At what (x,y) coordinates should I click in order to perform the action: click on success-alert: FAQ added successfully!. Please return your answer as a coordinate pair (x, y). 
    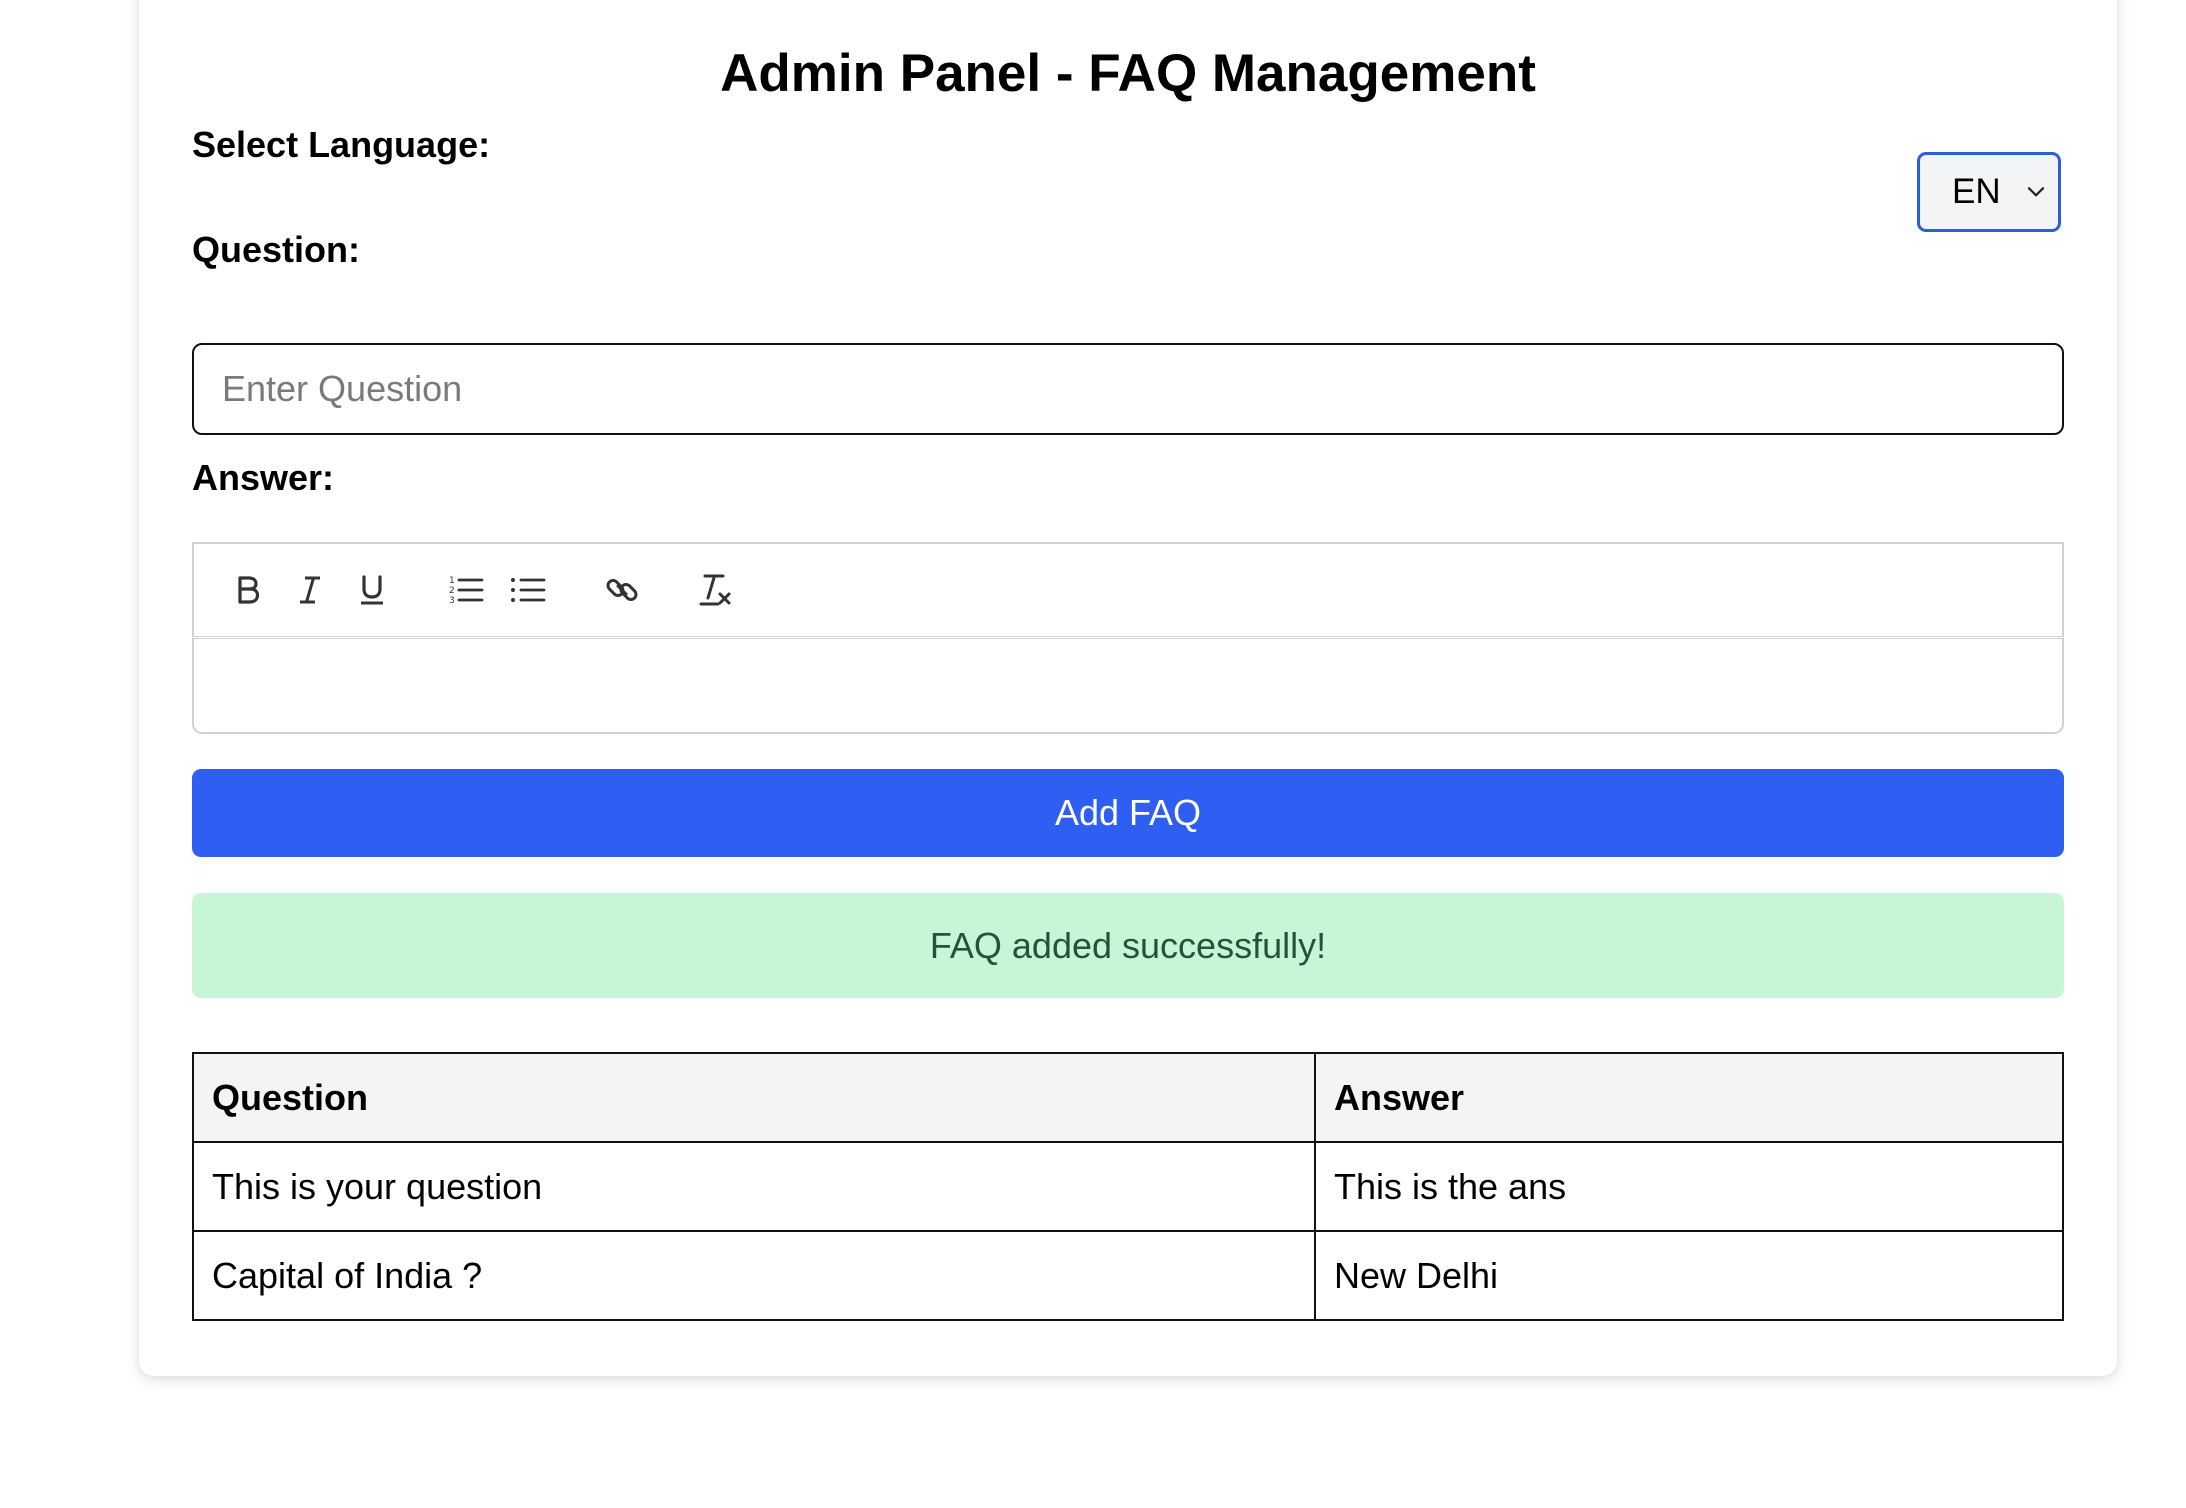
    Looking at the image, I should click on (1128, 945).